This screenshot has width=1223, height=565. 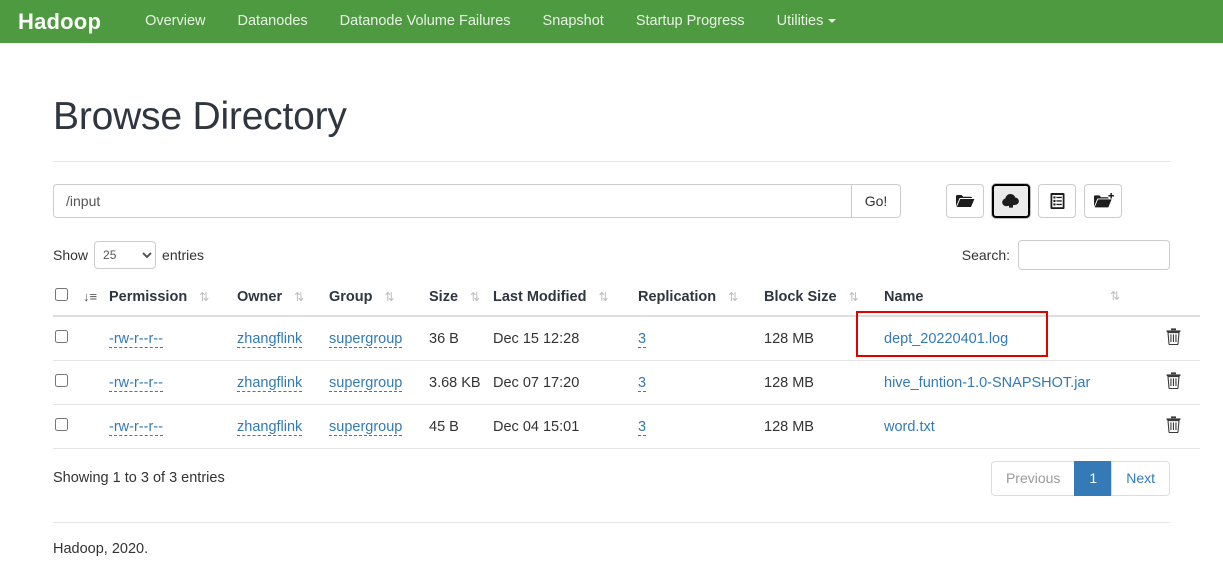 I want to click on header-group-label: Group, so click(x=351, y=297).